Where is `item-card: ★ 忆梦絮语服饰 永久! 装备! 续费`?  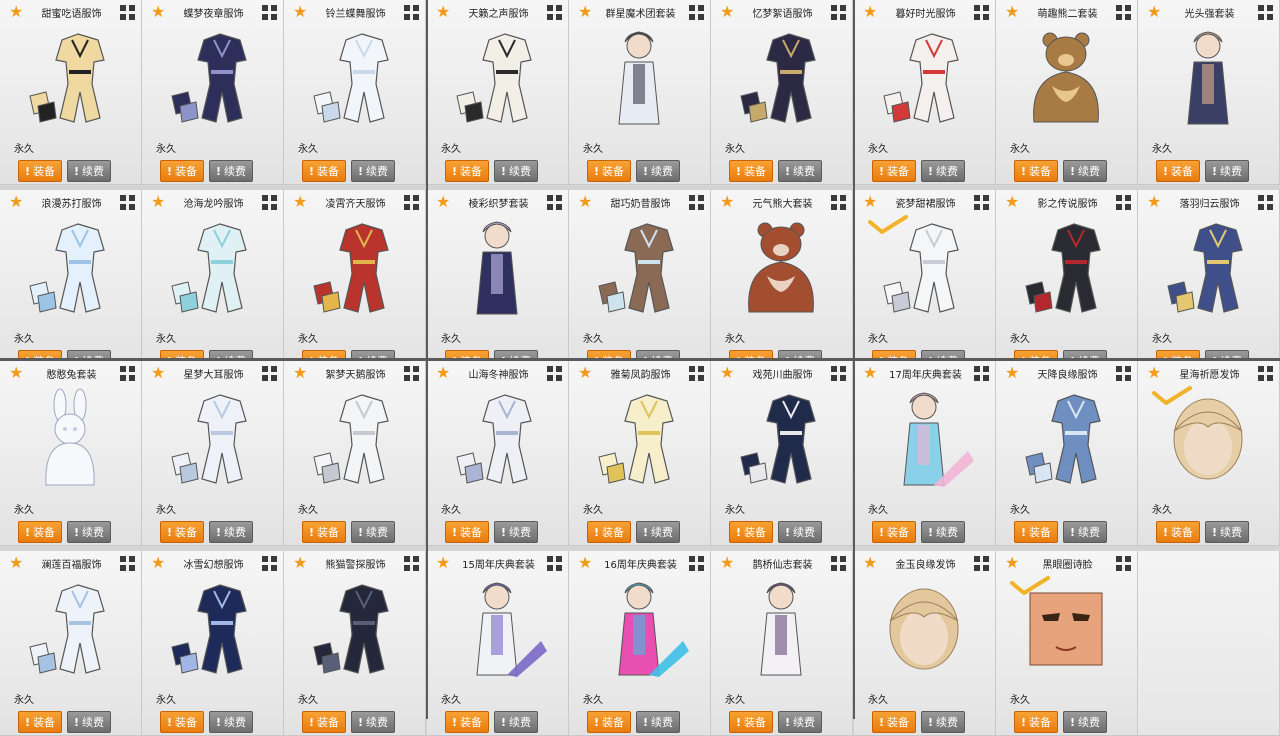
item-card: ★ 忆梦絮语服饰 永久! 装备! 续费 is located at coordinates (782, 92).